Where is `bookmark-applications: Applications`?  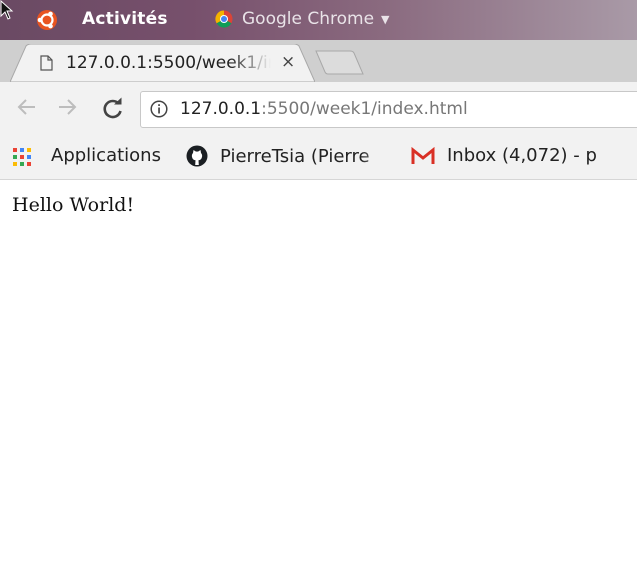 bookmark-applications: Applications is located at coordinates (86, 155).